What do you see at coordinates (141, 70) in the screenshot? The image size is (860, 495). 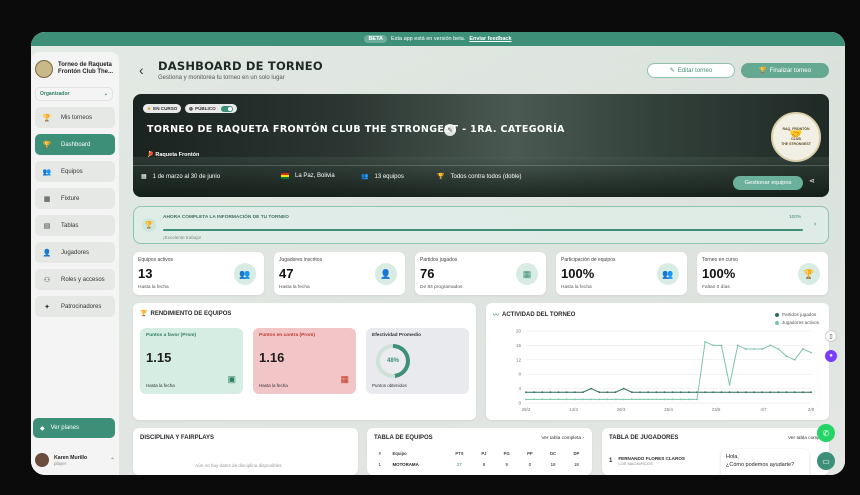 I see `back-arrow-icon: ‹` at bounding box center [141, 70].